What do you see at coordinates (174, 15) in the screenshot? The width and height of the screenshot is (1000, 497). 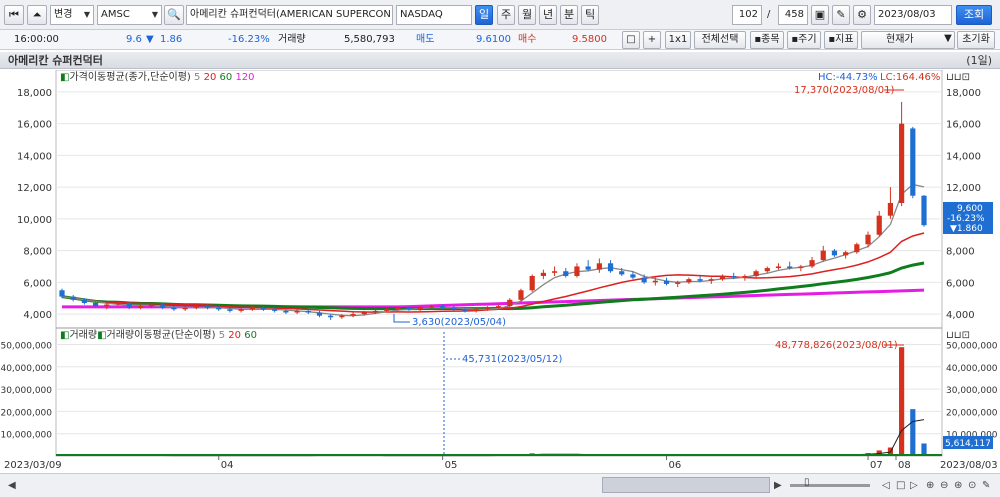 I see `search-icon: 🔍` at bounding box center [174, 15].